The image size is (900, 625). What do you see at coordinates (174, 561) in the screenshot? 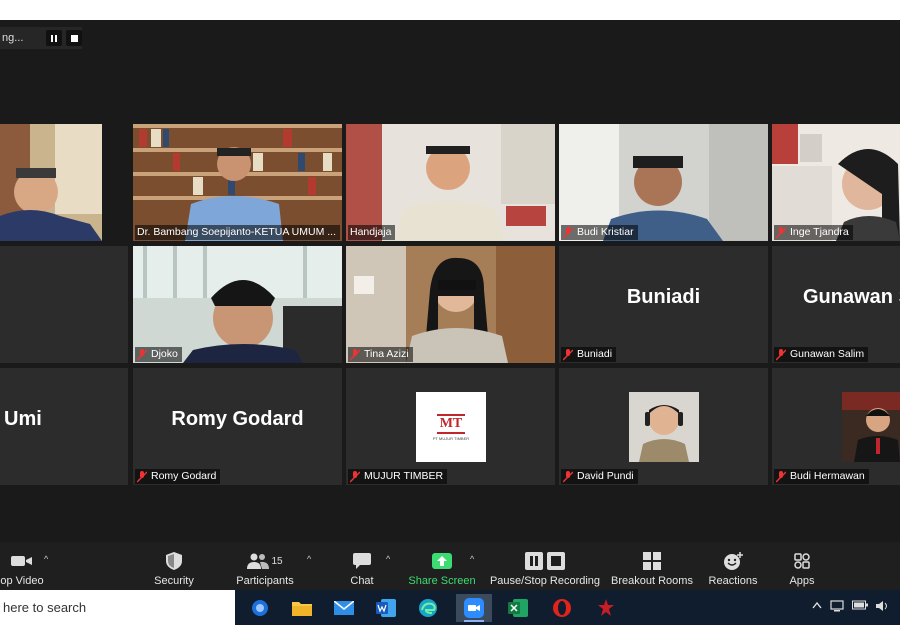
I see `shield-icon` at bounding box center [174, 561].